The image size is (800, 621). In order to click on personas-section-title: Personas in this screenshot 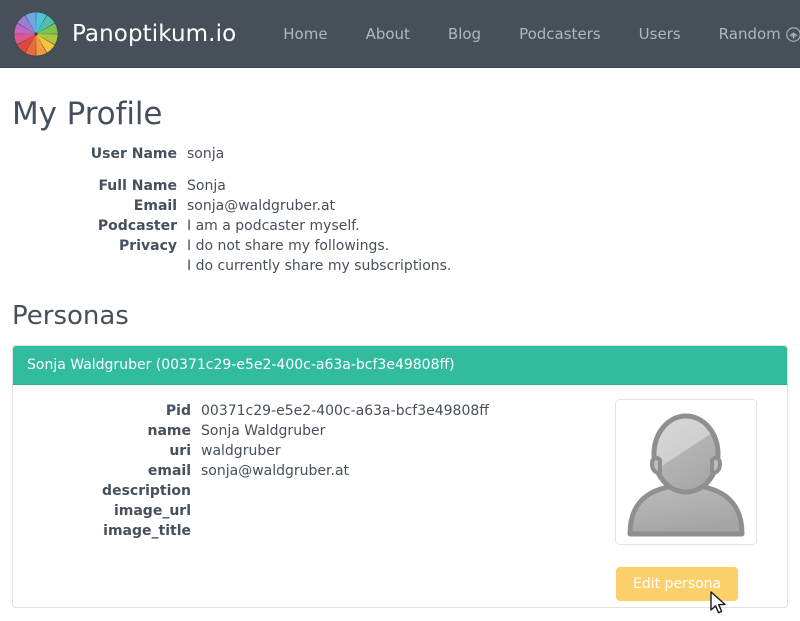, I will do `click(70, 316)`.